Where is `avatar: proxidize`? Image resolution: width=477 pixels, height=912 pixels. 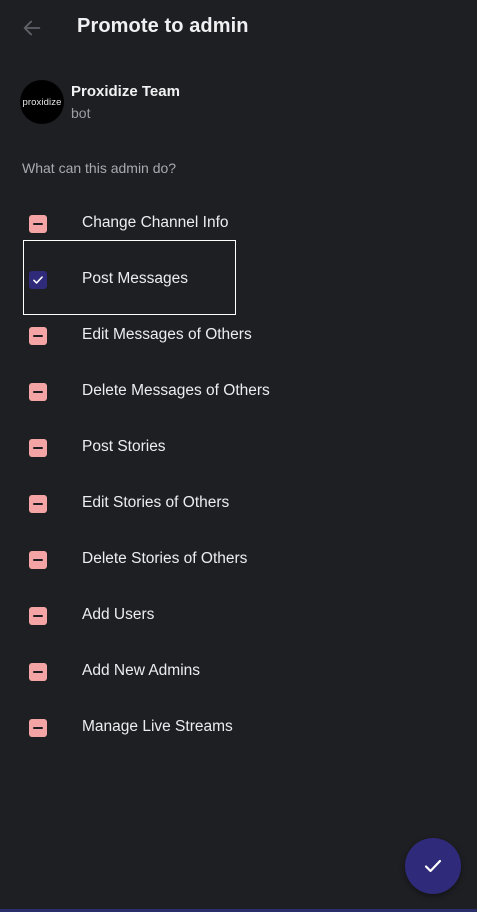 avatar: proxidize is located at coordinates (42, 102).